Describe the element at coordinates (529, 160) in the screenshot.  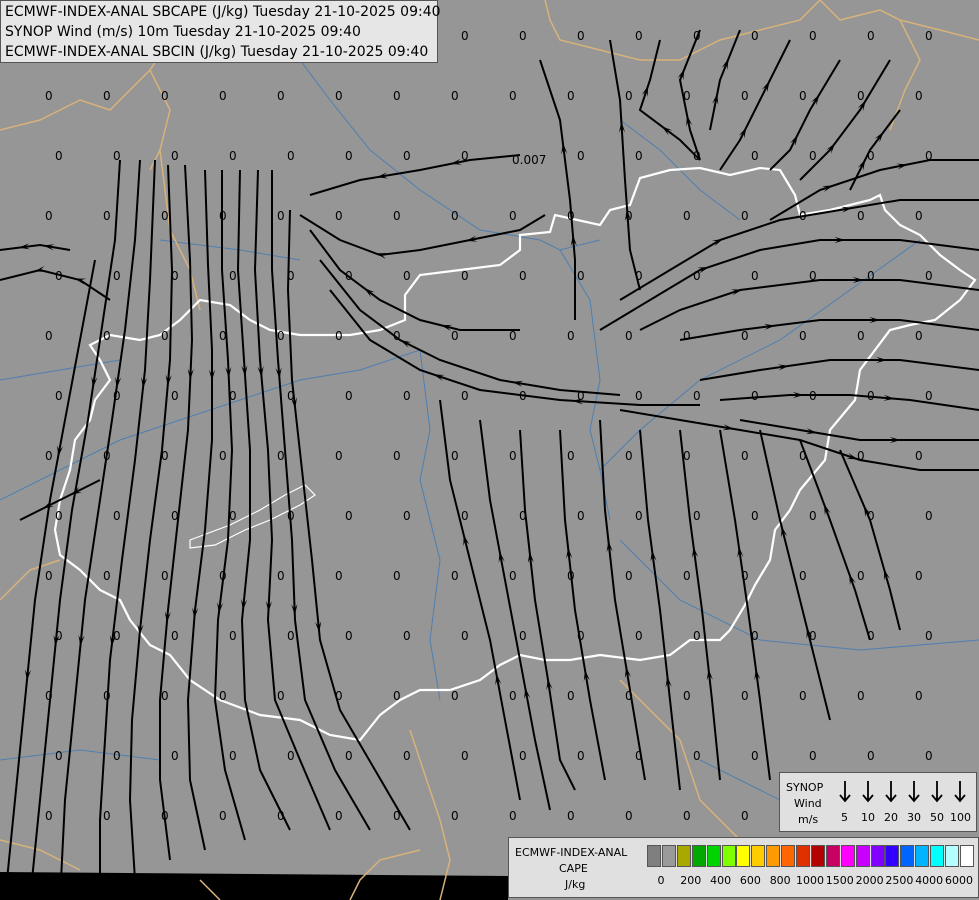
I see `cin-value-label-special: 0.007` at that location.